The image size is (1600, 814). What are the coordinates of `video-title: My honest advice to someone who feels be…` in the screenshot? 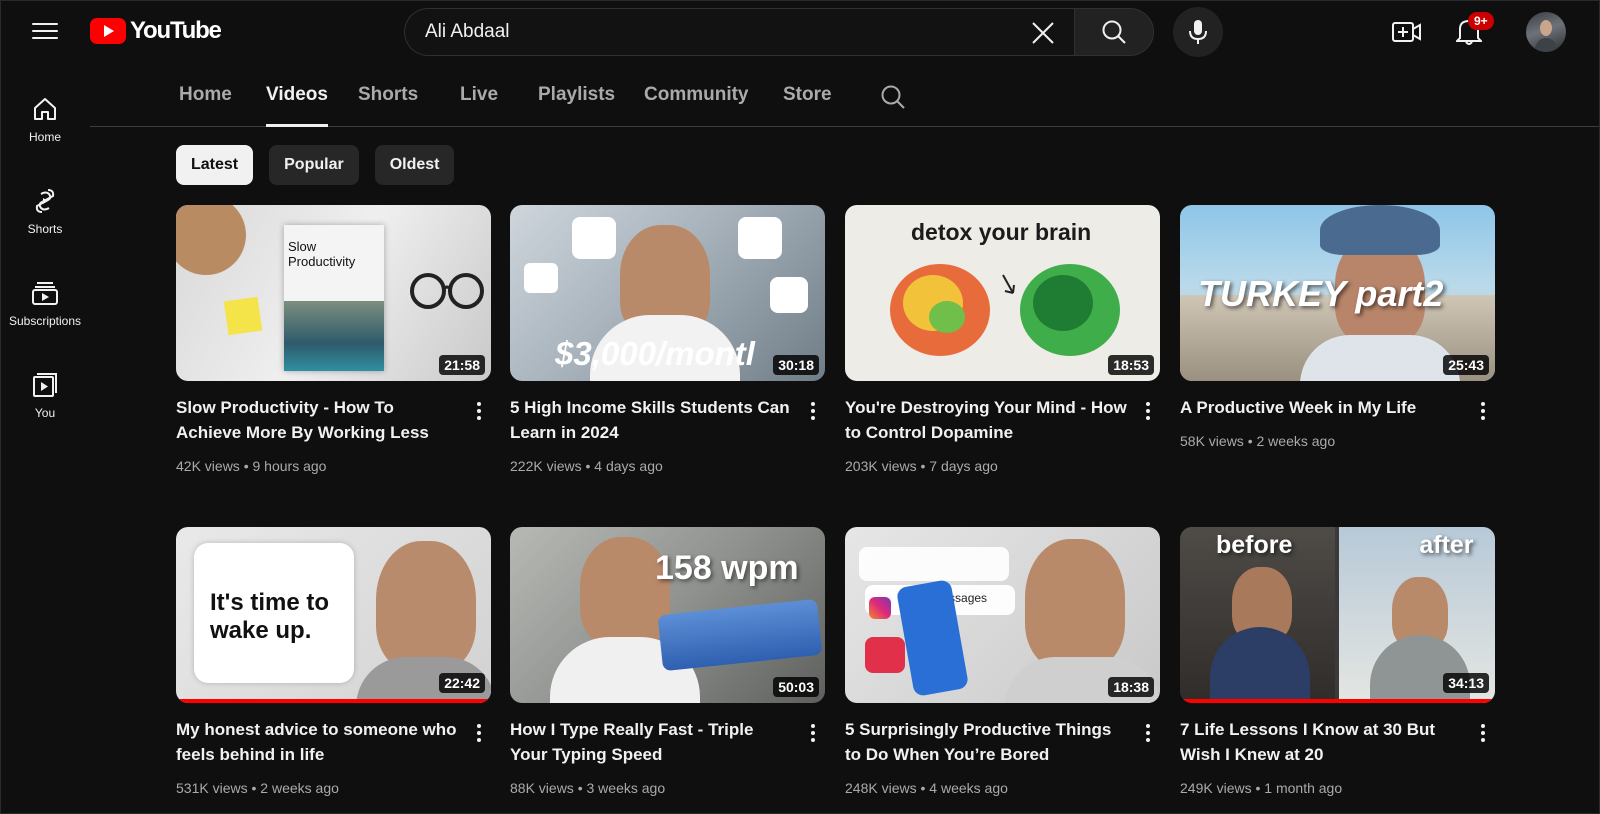 It's located at (317, 742).